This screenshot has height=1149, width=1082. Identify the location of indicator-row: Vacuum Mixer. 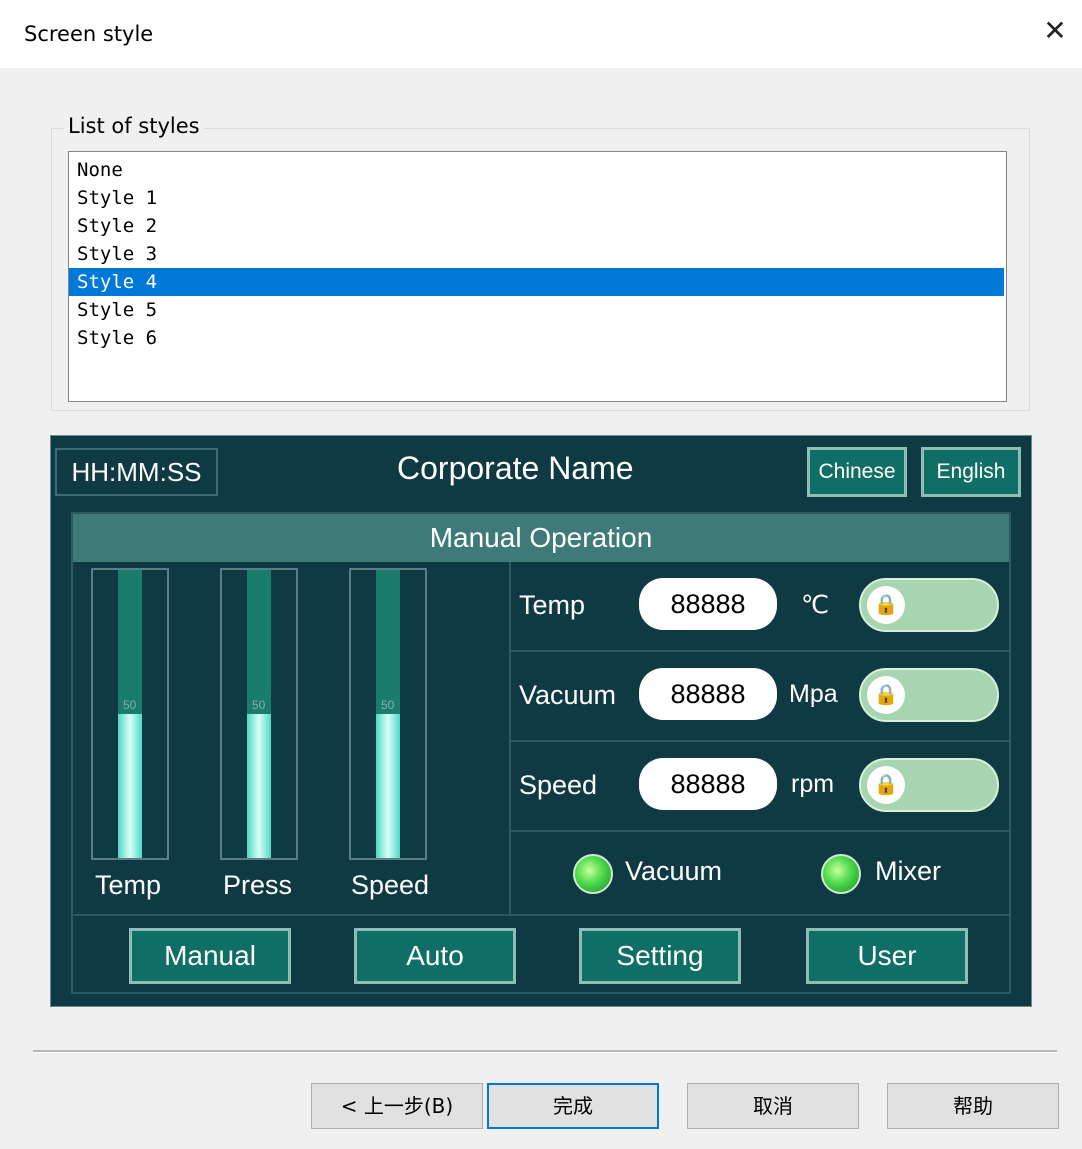
(760, 873).